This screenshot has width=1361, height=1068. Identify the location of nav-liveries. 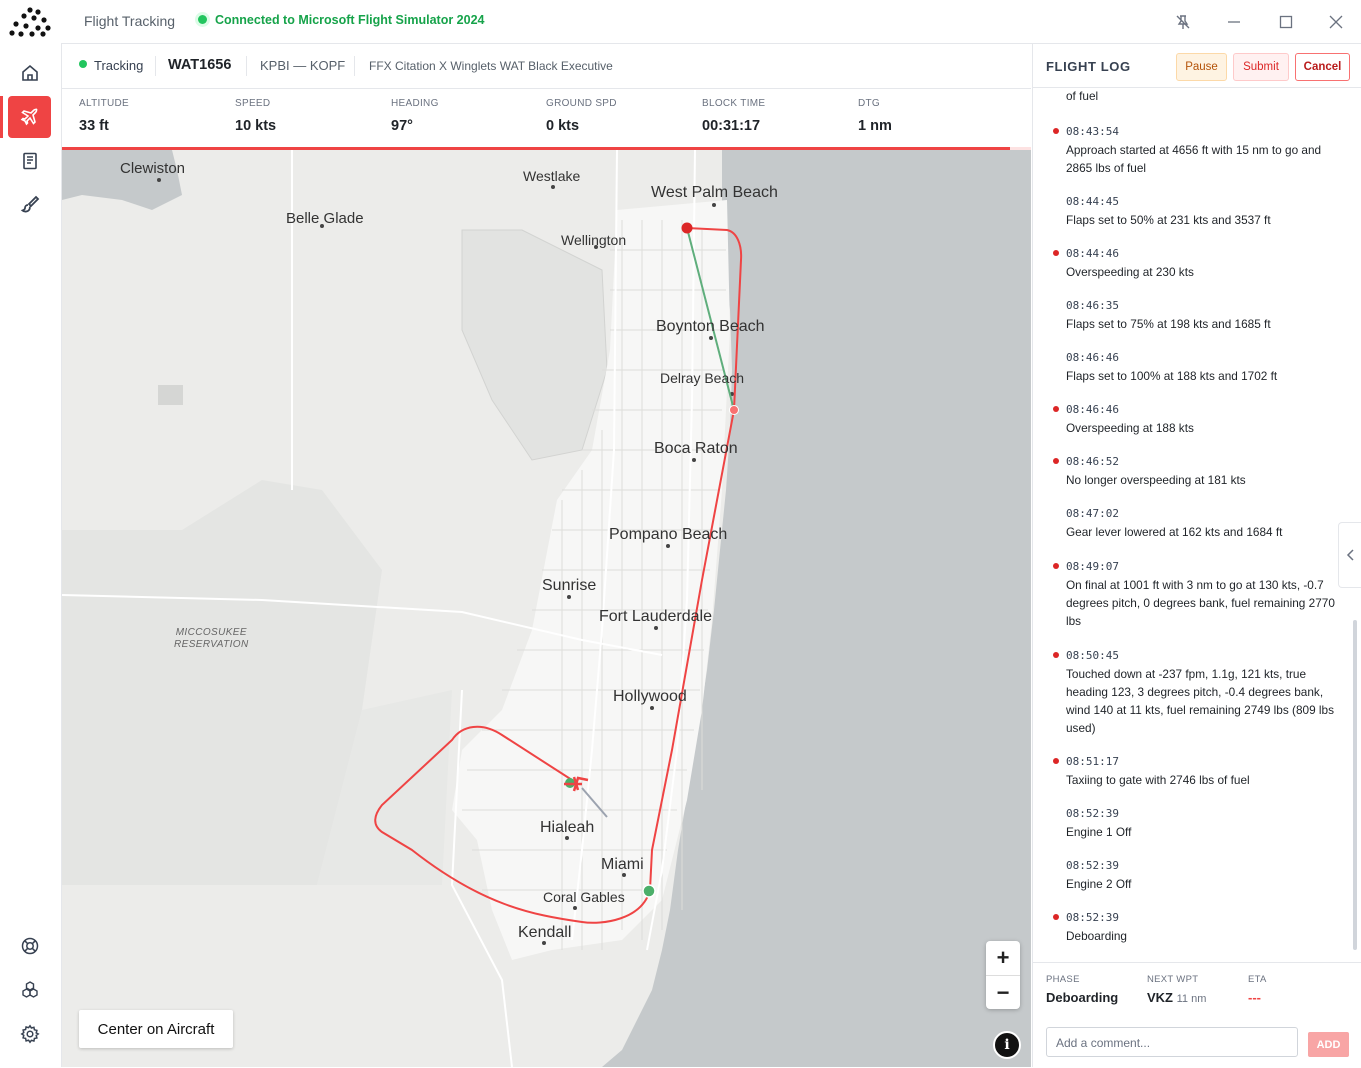
(29, 205).